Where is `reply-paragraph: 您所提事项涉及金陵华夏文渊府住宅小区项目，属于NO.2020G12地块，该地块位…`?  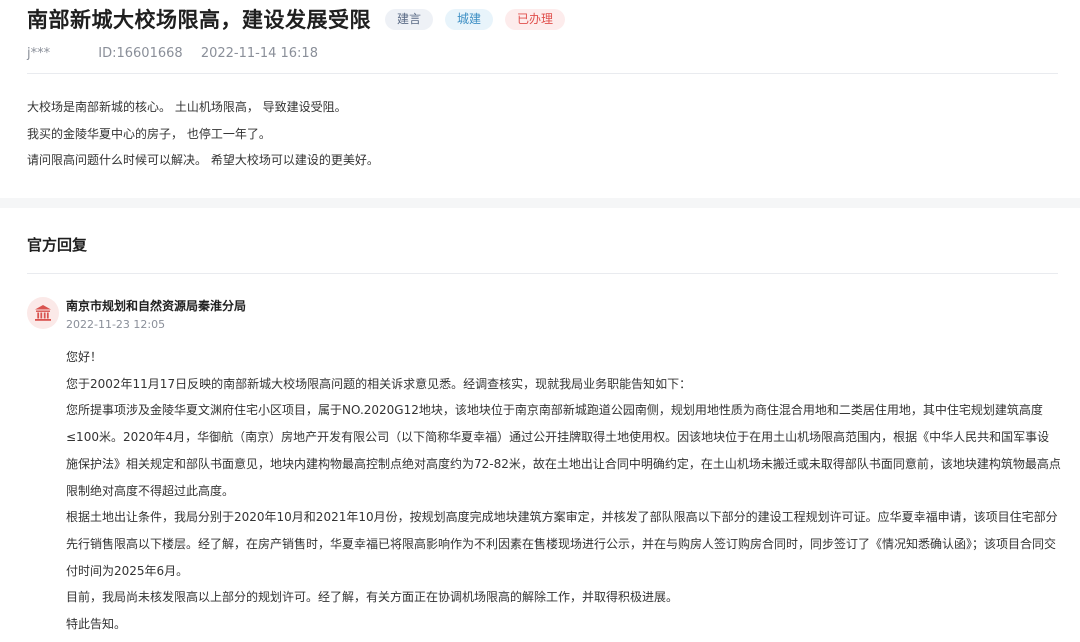 reply-paragraph: 您所提事项涉及金陵华夏文渊府住宅小区项目，属于NO.2020G12地块，该地块位… is located at coordinates (563, 450).